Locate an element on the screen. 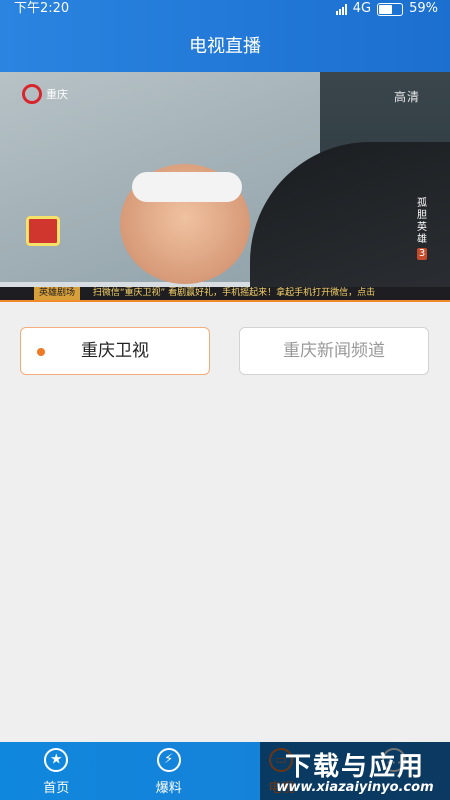 The image size is (450, 800). nav-item-home: 首页 is located at coordinates (56, 771).